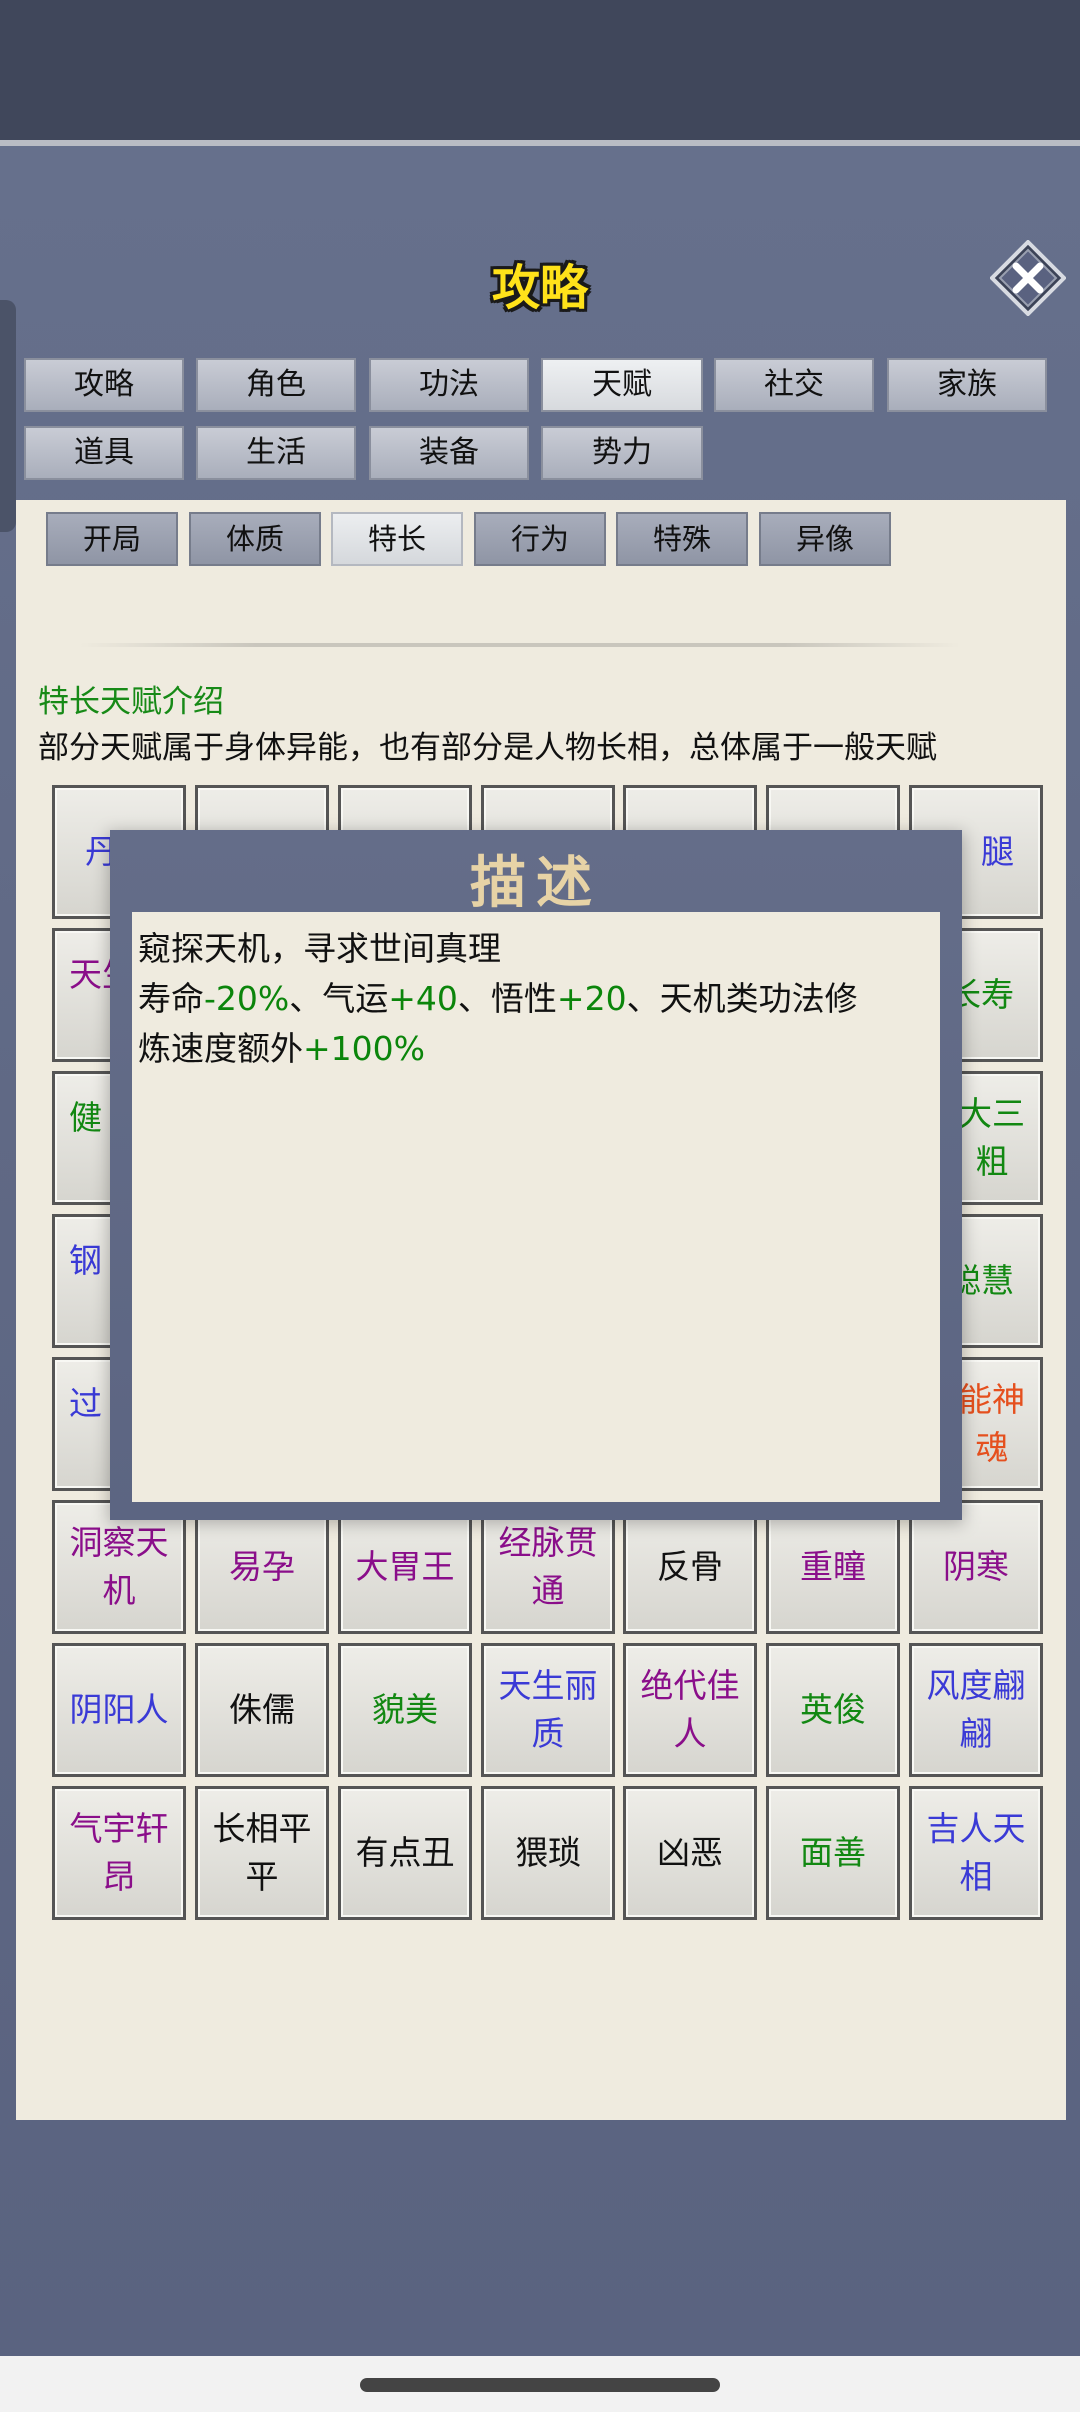 This screenshot has height=2412, width=1080. I want to click on tab-social: 社交, so click(794, 385).